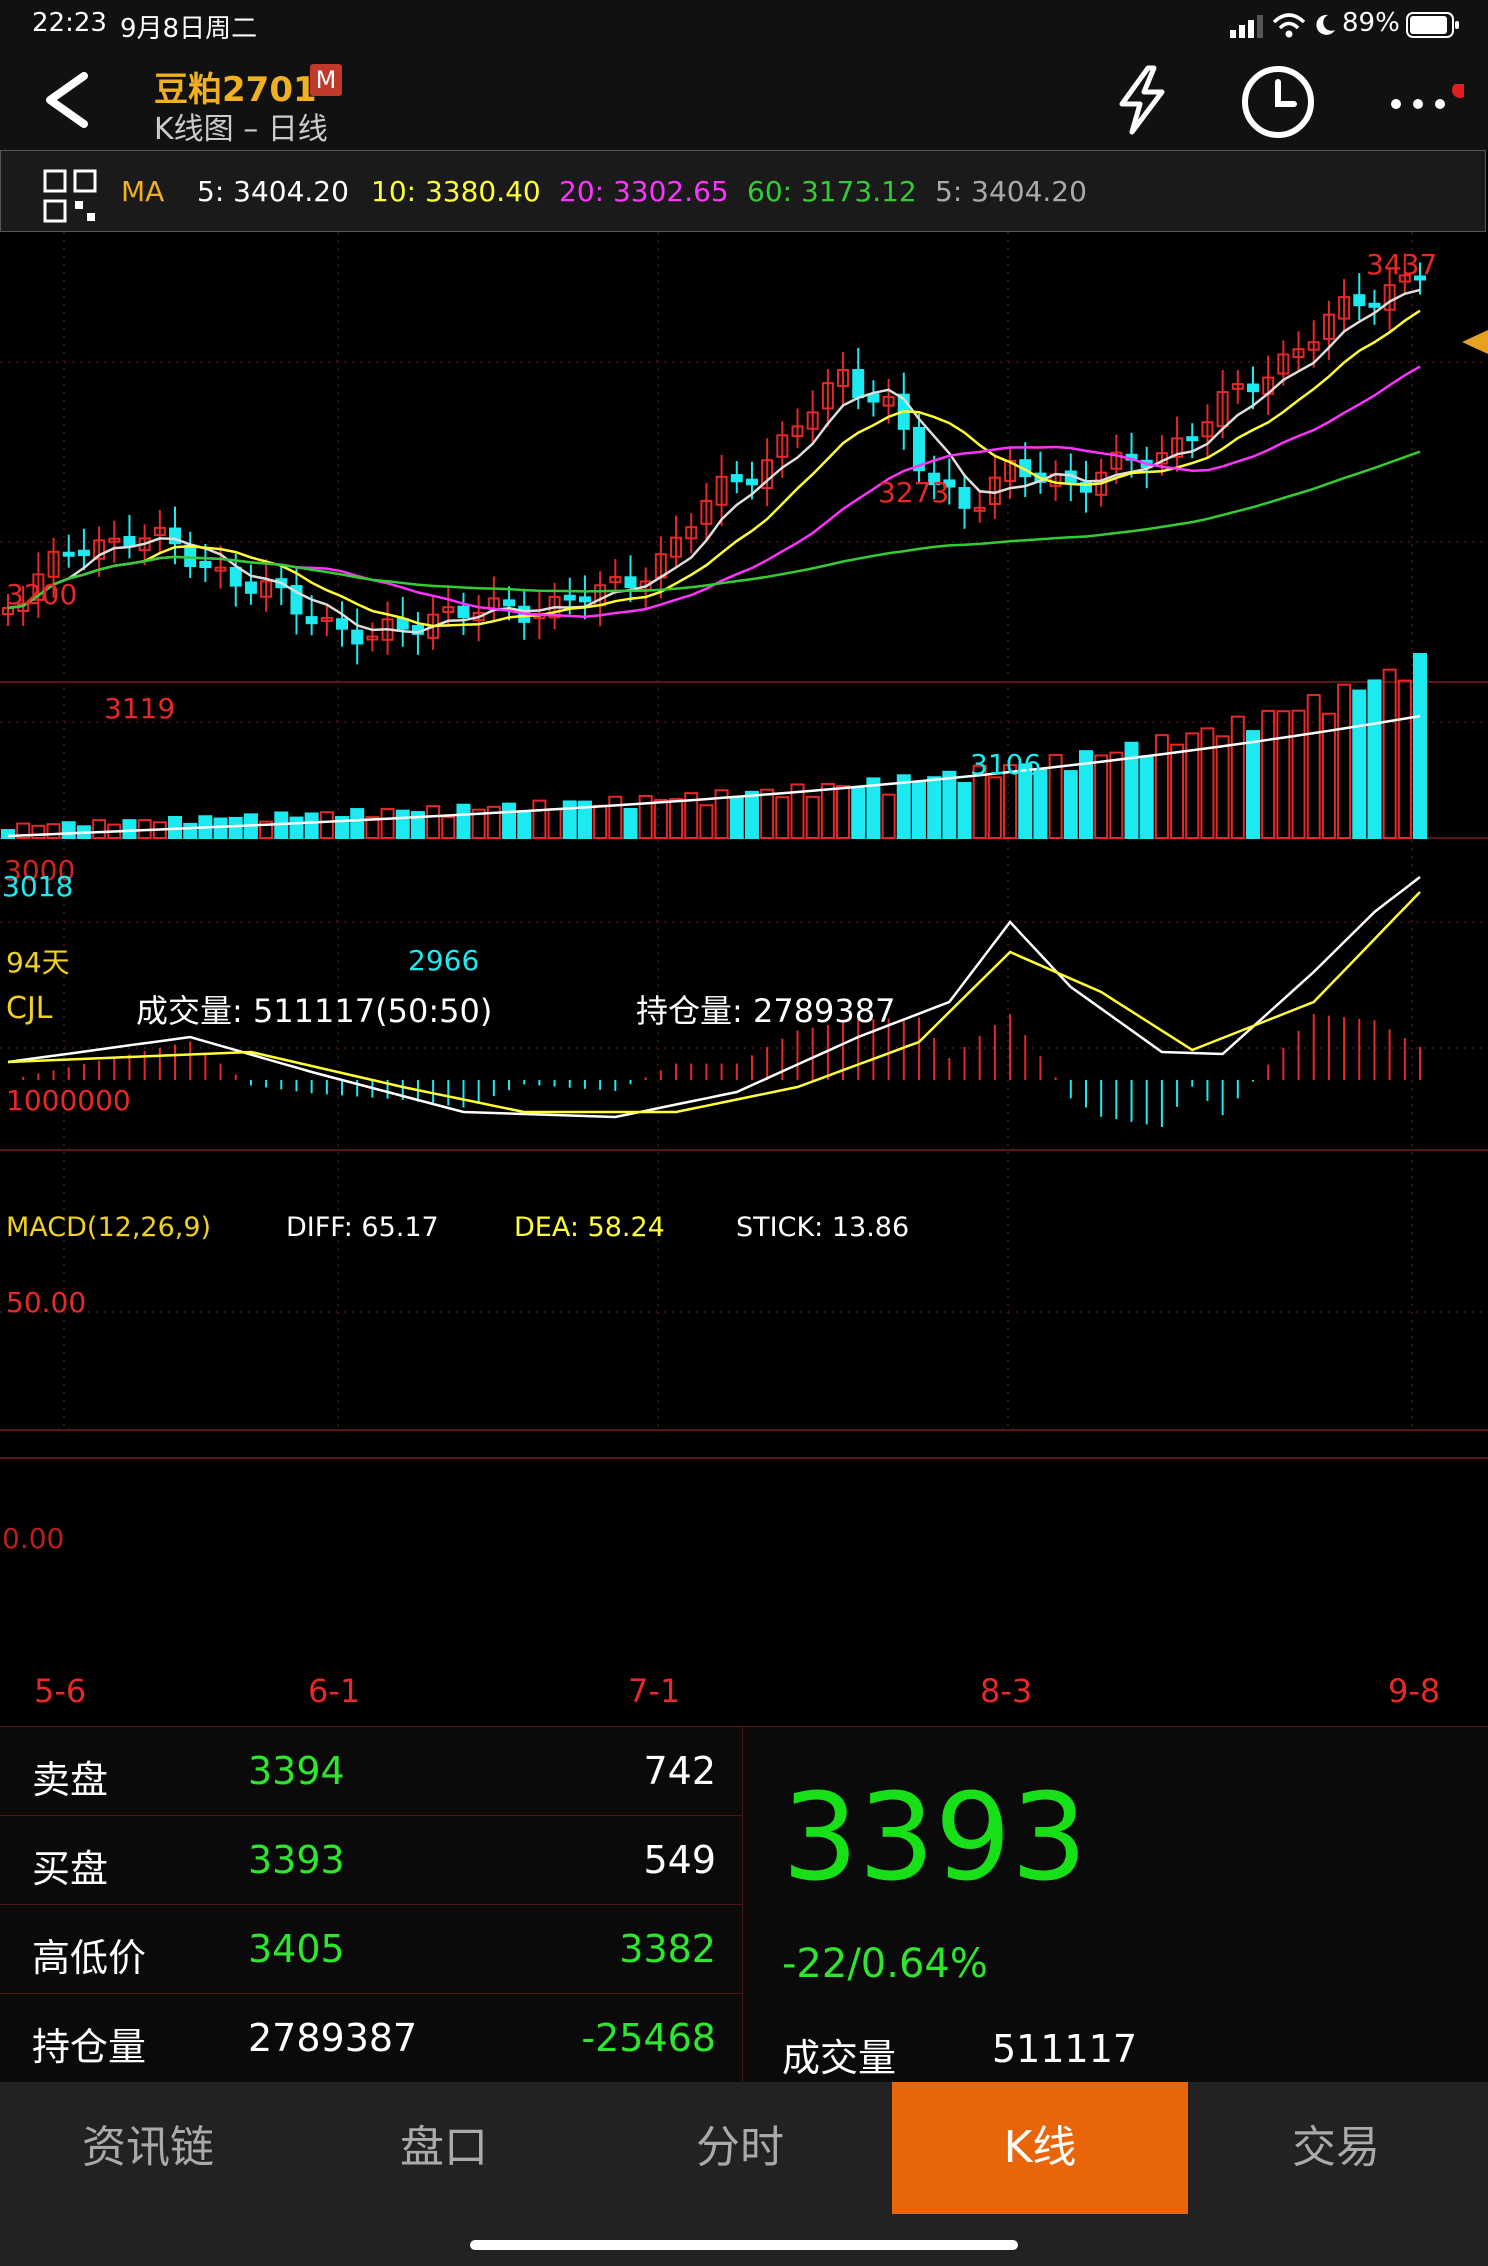 The image size is (1488, 2266). Describe the element at coordinates (1432, 25) in the screenshot. I see `battery-icon` at that location.